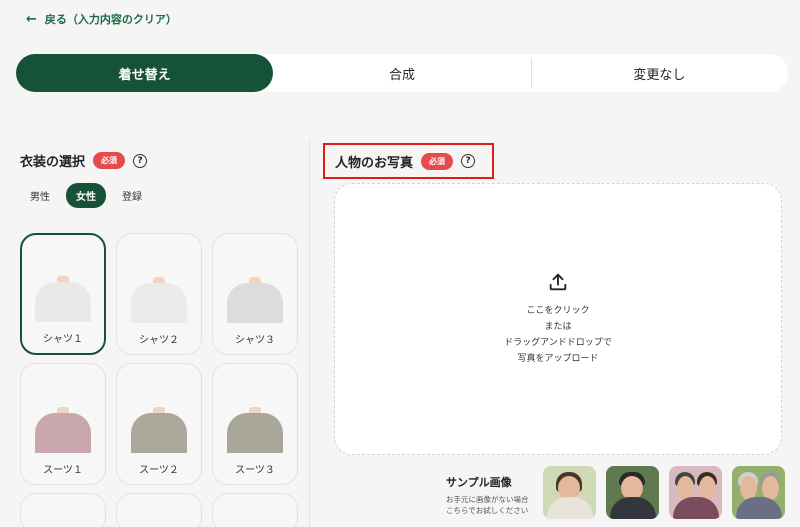 This screenshot has width=800, height=527. I want to click on column-divider, so click(309, 333).